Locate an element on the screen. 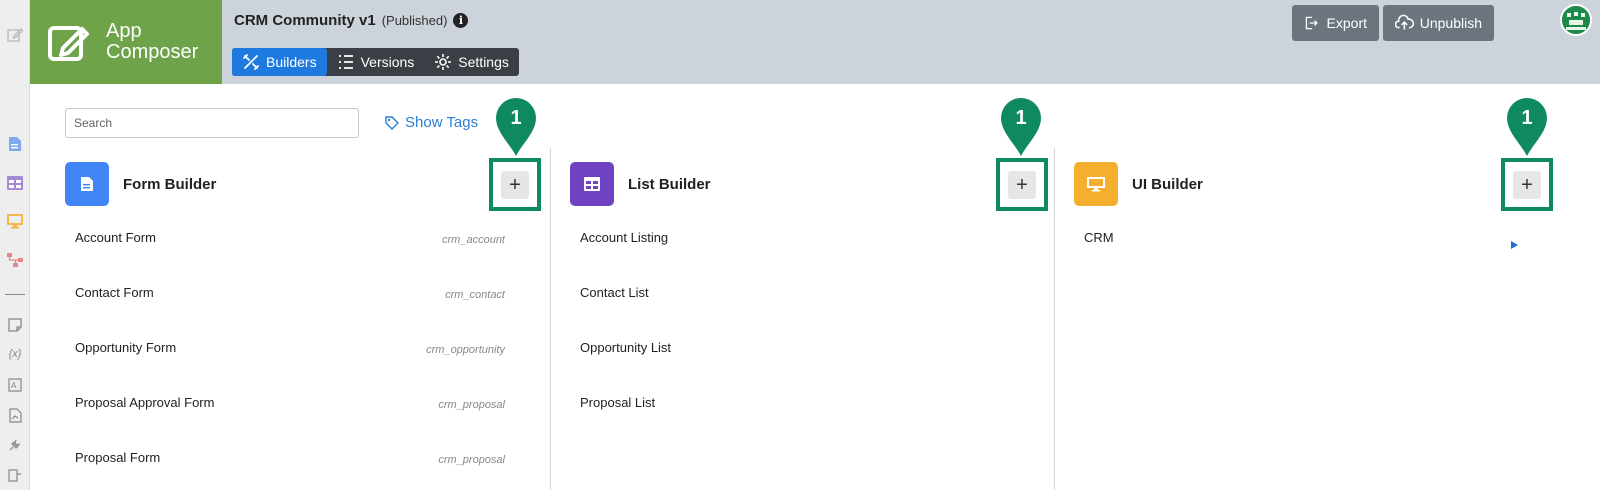 The height and width of the screenshot is (490, 1600). info-icon: i is located at coordinates (461, 20).